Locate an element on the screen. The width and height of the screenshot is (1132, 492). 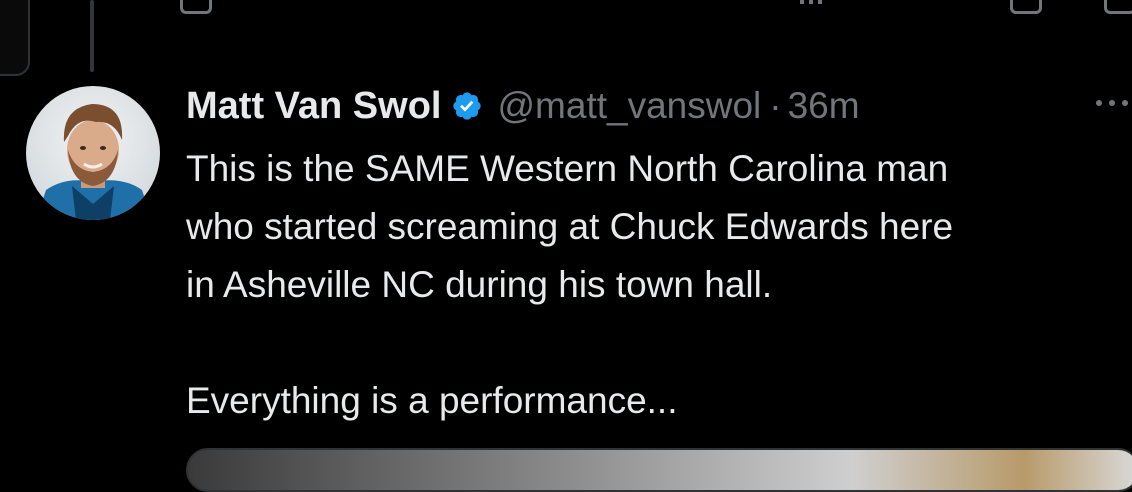
tweet-timestamp: 36m is located at coordinates (824, 106).